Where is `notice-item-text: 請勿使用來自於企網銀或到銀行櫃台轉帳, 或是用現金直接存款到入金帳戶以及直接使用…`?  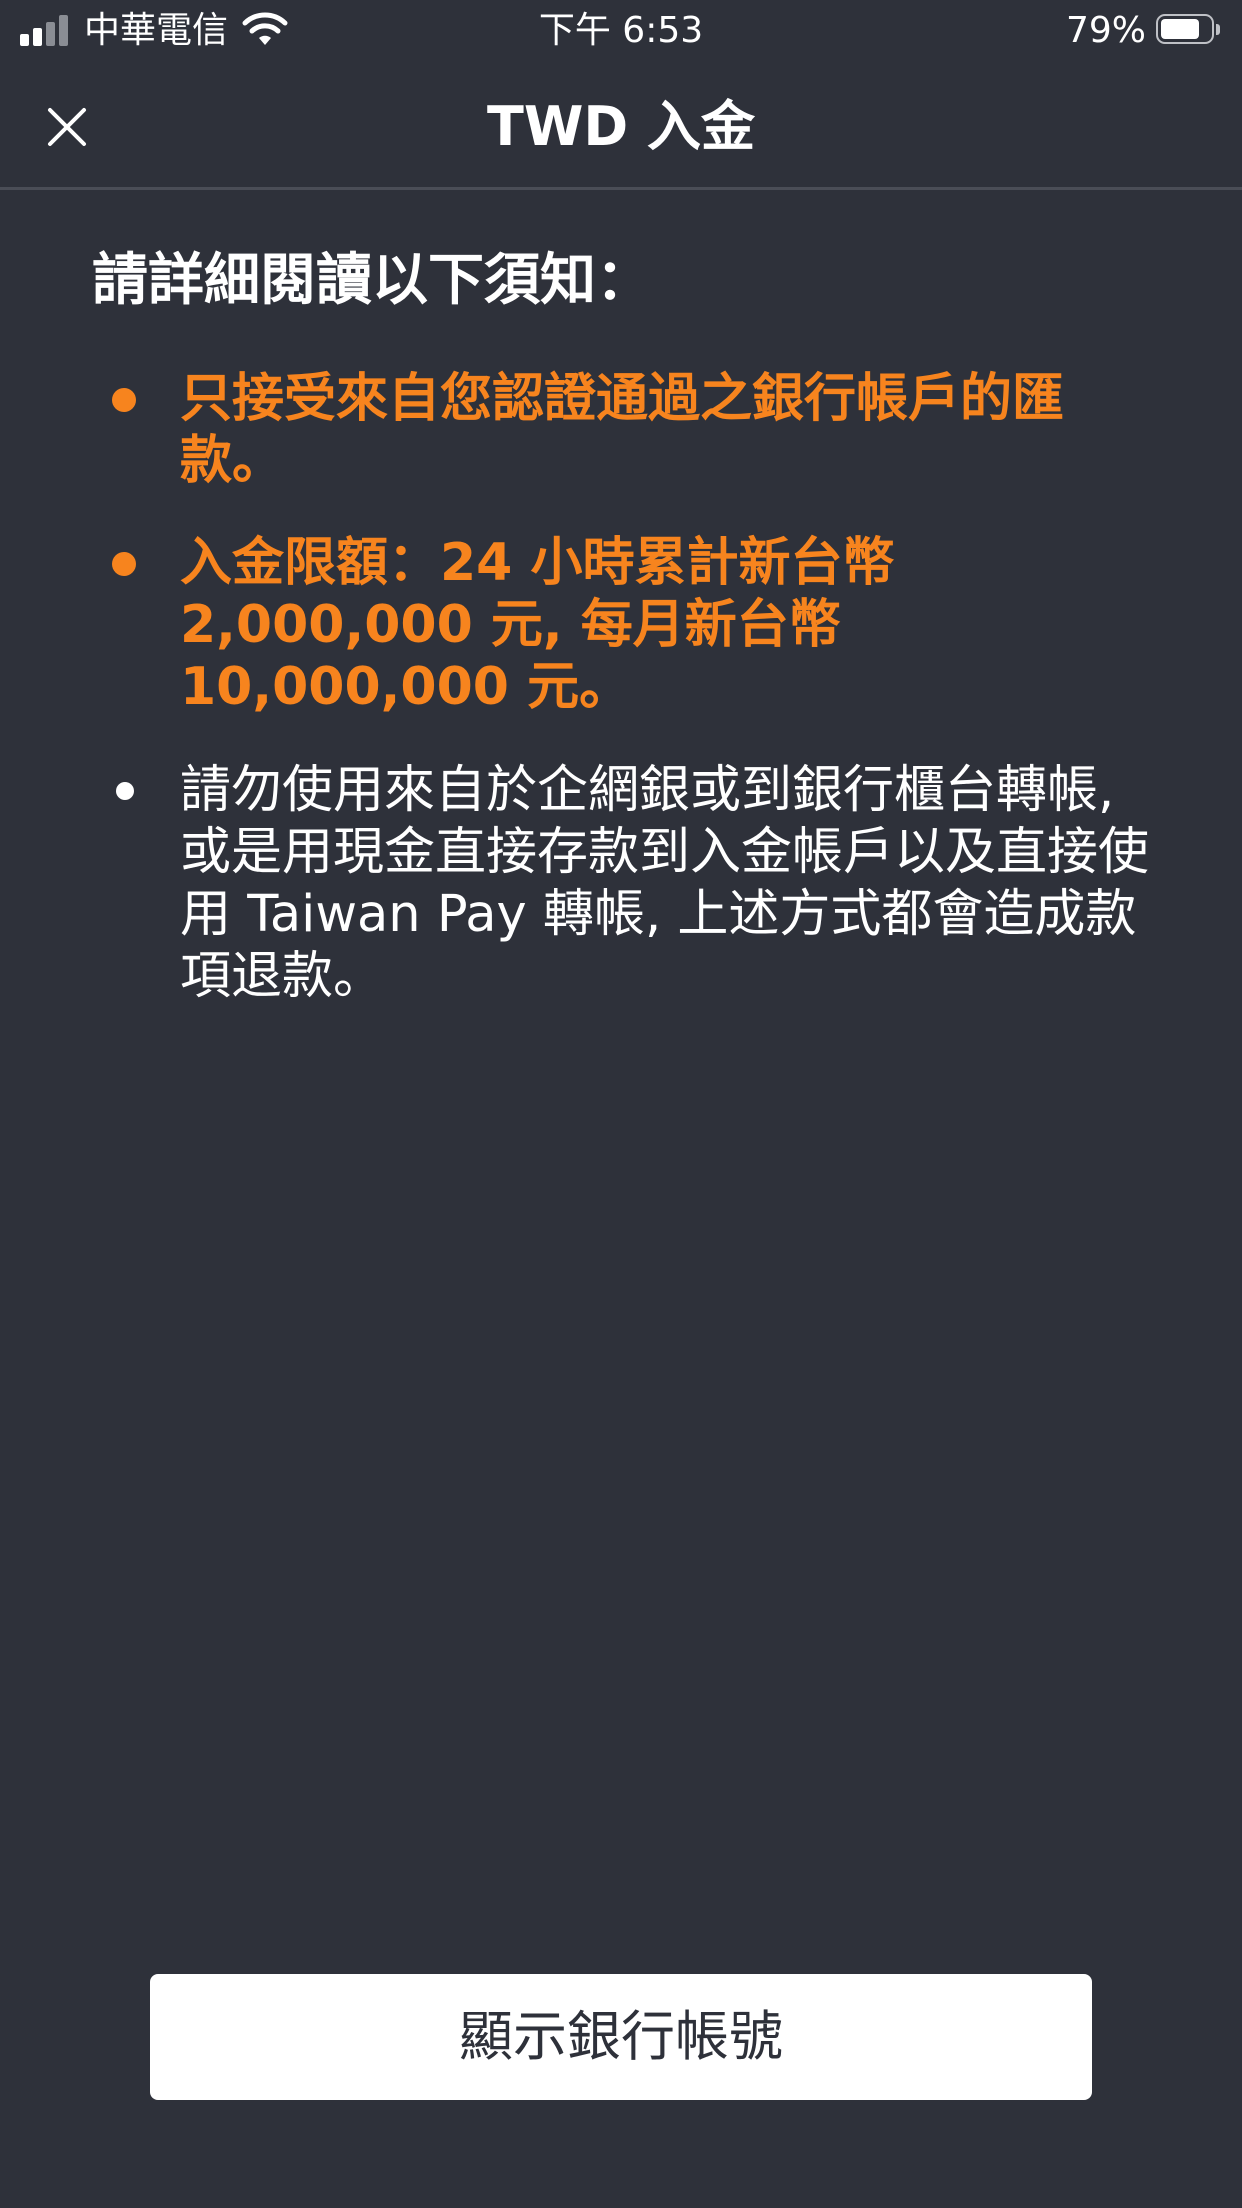 notice-item-text: 請勿使用來自於企網銀或到銀行櫃台轉帳, 或是用現金直接存款到入金帳戶以及直接使用… is located at coordinates (665, 883).